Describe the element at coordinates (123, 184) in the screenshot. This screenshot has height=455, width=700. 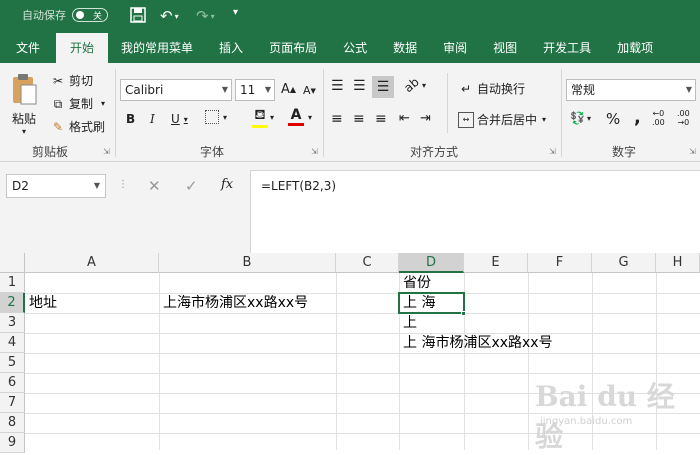
I see `more-icon: ⋮` at that location.